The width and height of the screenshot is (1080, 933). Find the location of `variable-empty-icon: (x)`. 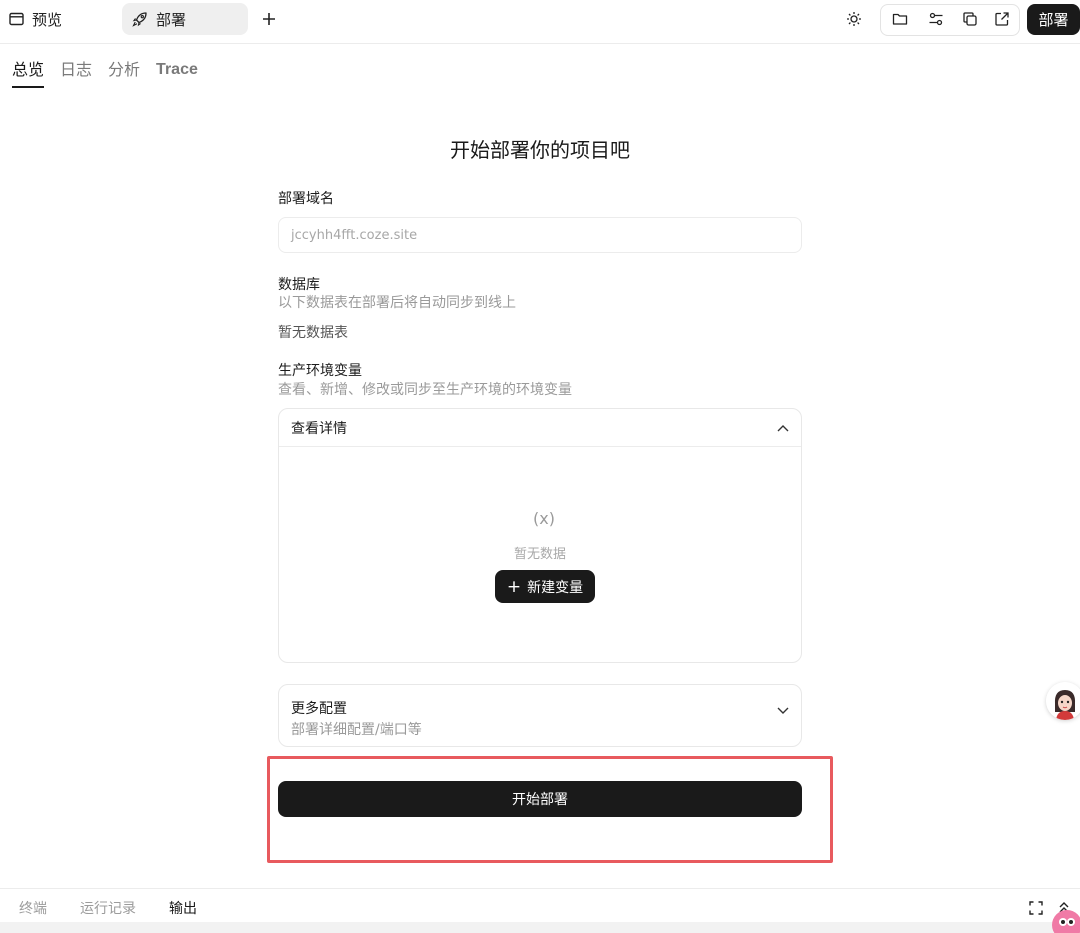

variable-empty-icon: (x) is located at coordinates (544, 518).